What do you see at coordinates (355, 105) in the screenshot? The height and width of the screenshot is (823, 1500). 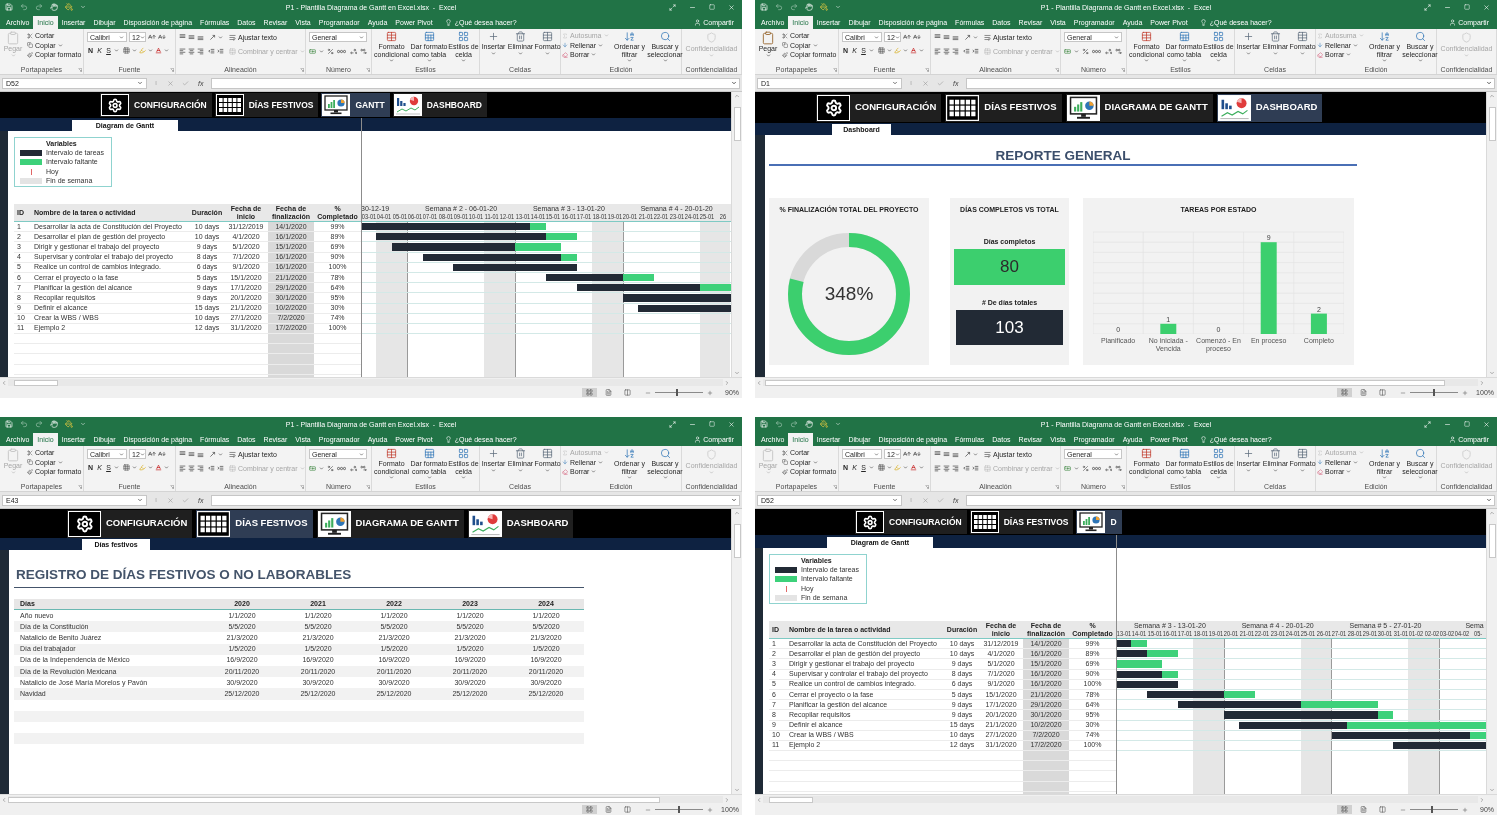 I see `nav-tab: GANTT` at bounding box center [355, 105].